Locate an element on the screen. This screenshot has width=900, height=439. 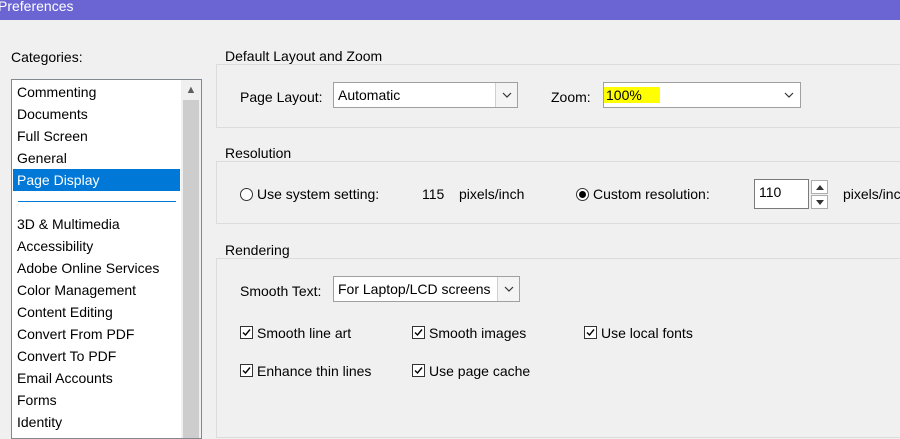
enhance-thin-lines-label: Enhance thin lines is located at coordinates (314, 371).